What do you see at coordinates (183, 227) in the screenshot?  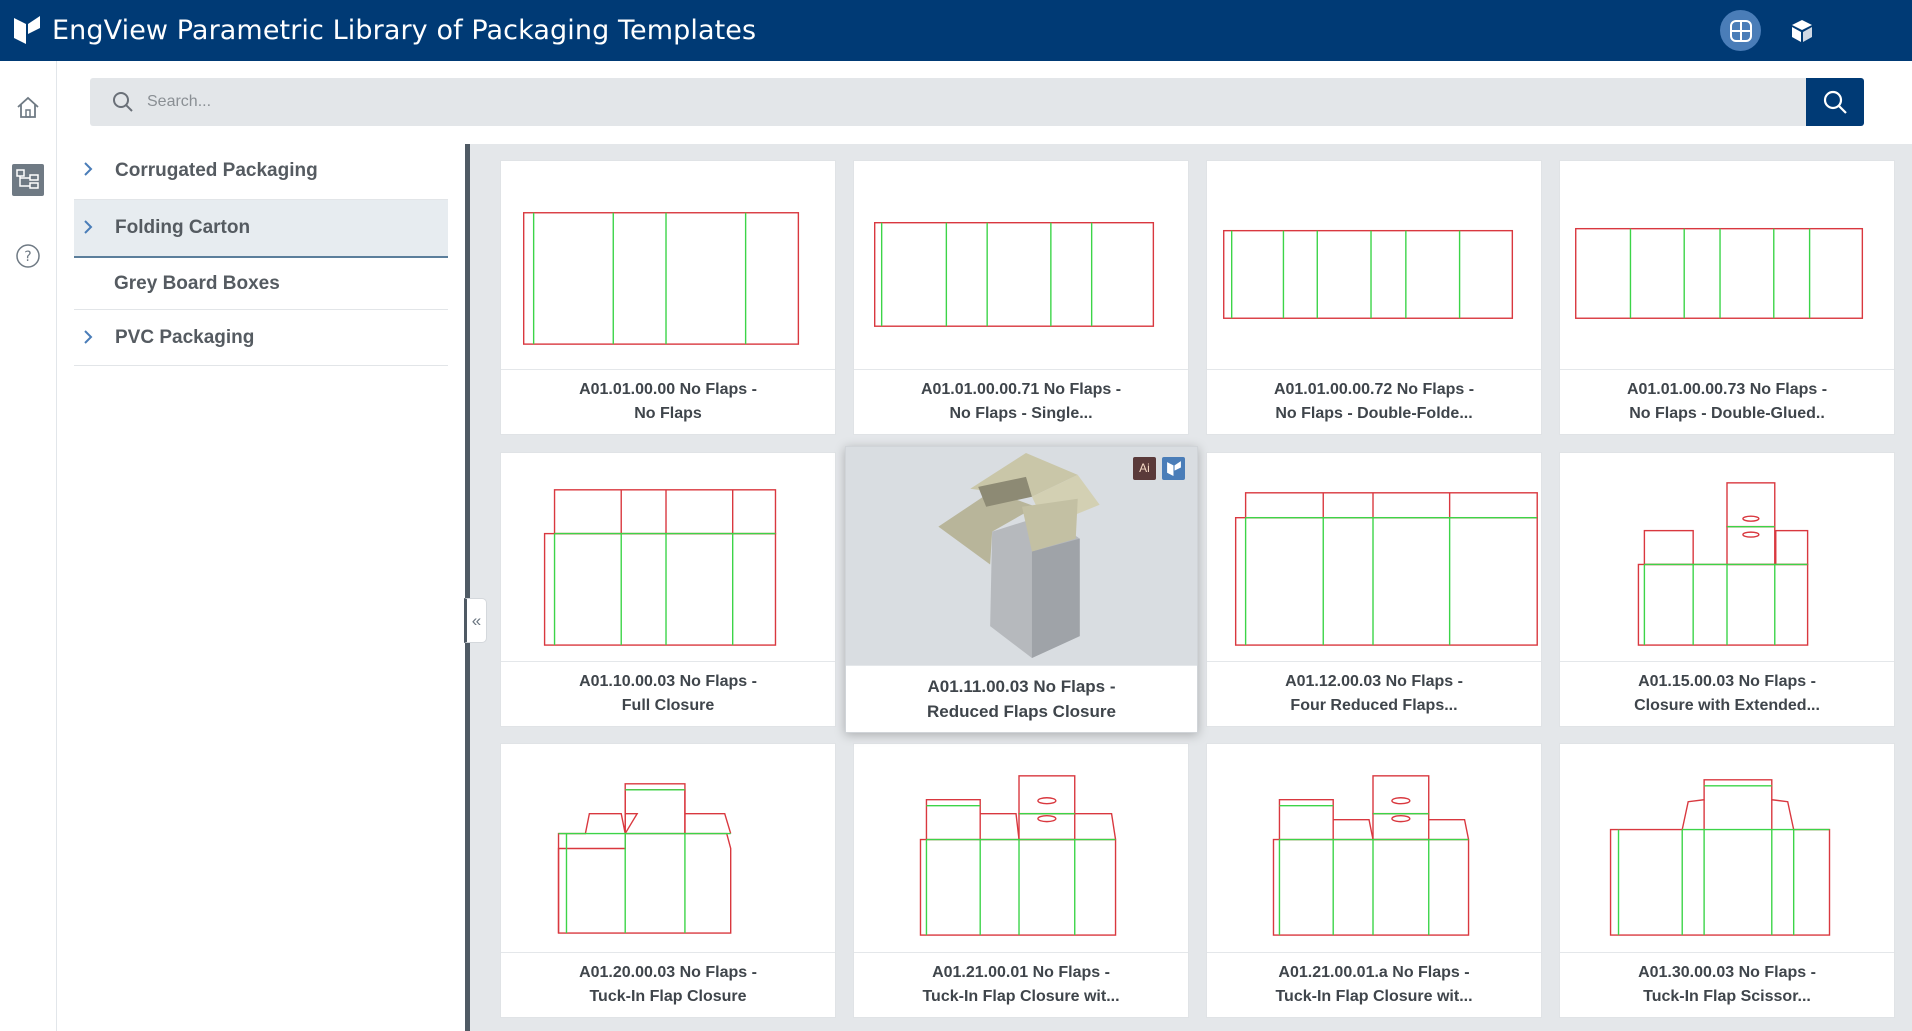 I see `tree-item-label: Folding Carton` at bounding box center [183, 227].